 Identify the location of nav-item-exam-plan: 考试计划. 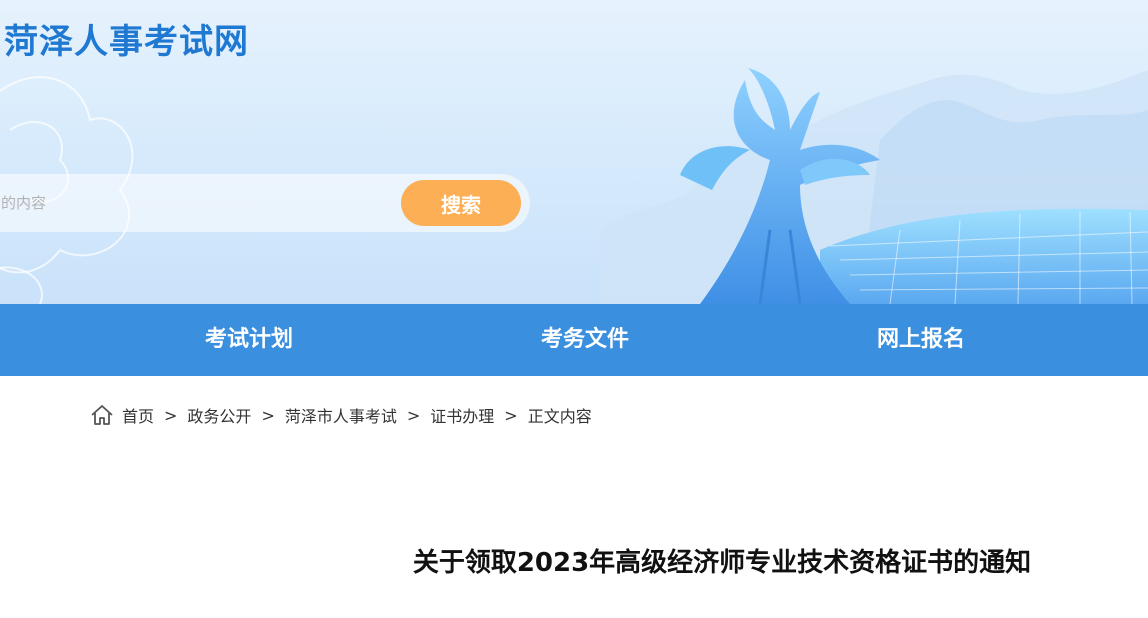
(249, 340).